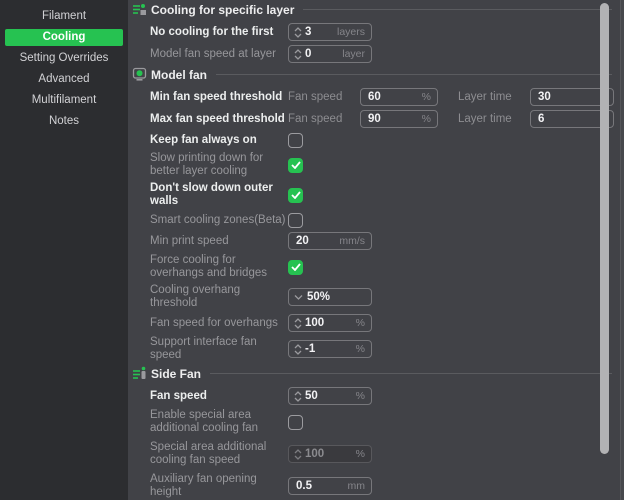 This screenshot has width=624, height=500. What do you see at coordinates (203, 485) in the screenshot?
I see `setting-label: Auxiliary fan opening height` at bounding box center [203, 485].